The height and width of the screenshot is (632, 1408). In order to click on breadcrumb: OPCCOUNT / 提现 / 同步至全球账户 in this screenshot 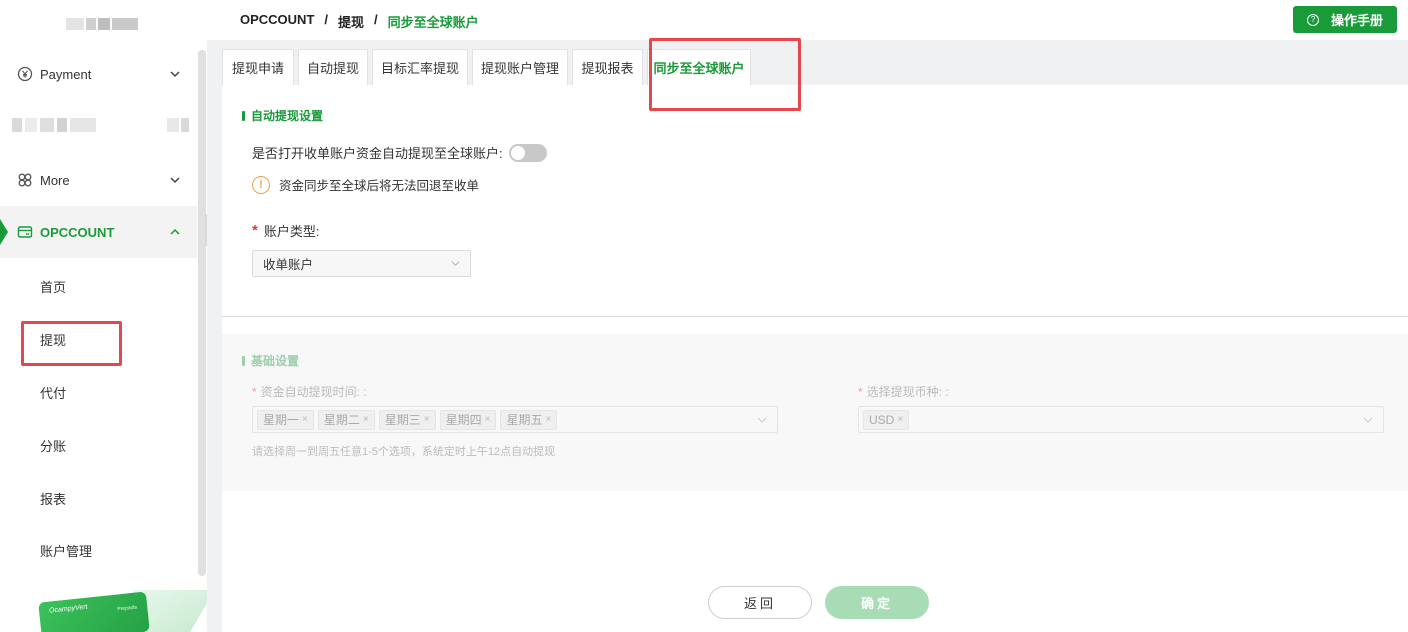, I will do `click(359, 21)`.